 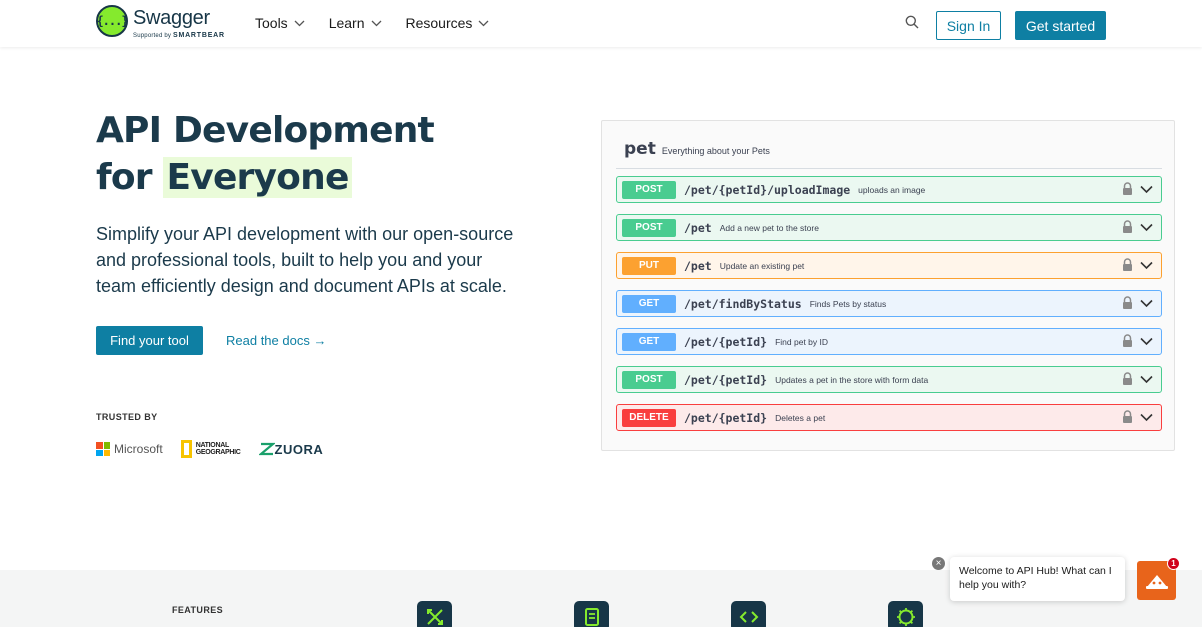 What do you see at coordinates (938, 563) in the screenshot?
I see `chat-close-button: ×` at bounding box center [938, 563].